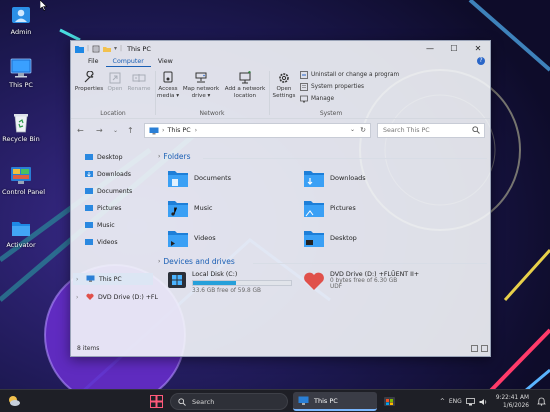  What do you see at coordinates (495, 401) in the screenshot?
I see `system-tray: ^ ENG 9:22:41 AM 1/6/2026` at bounding box center [495, 401].